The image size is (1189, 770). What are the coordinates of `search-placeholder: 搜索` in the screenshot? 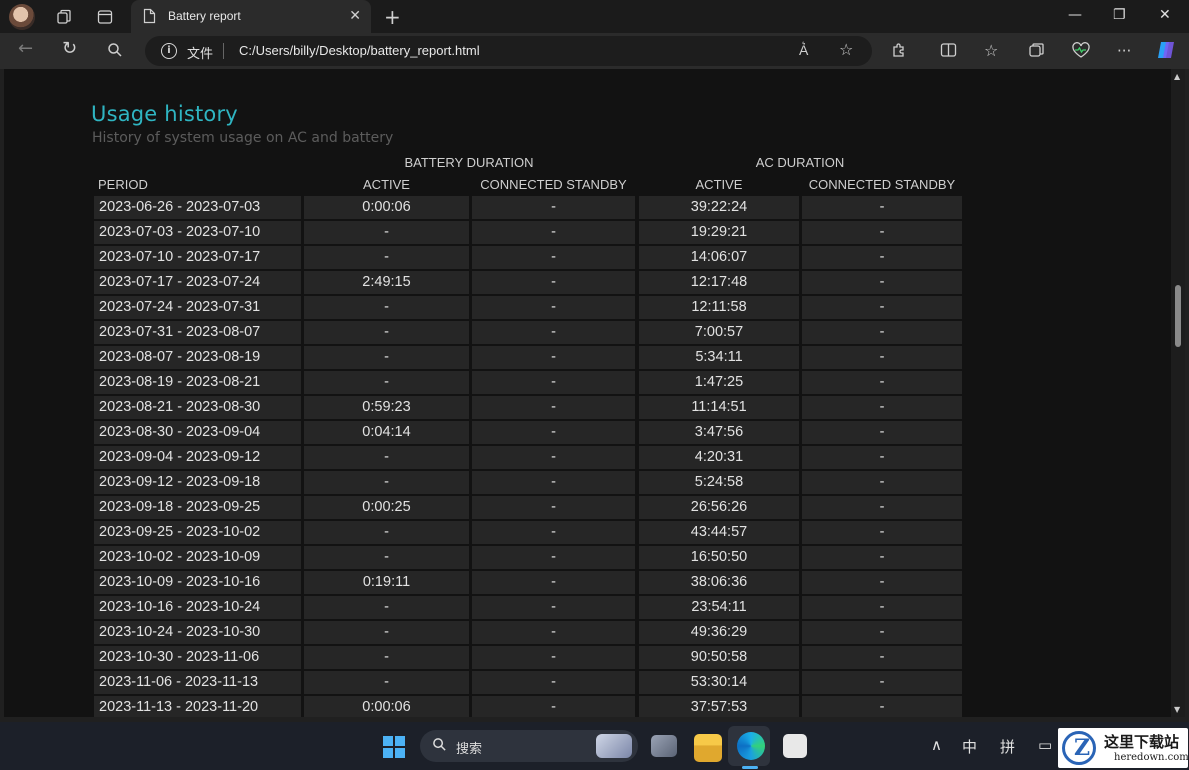 It's located at (469, 749).